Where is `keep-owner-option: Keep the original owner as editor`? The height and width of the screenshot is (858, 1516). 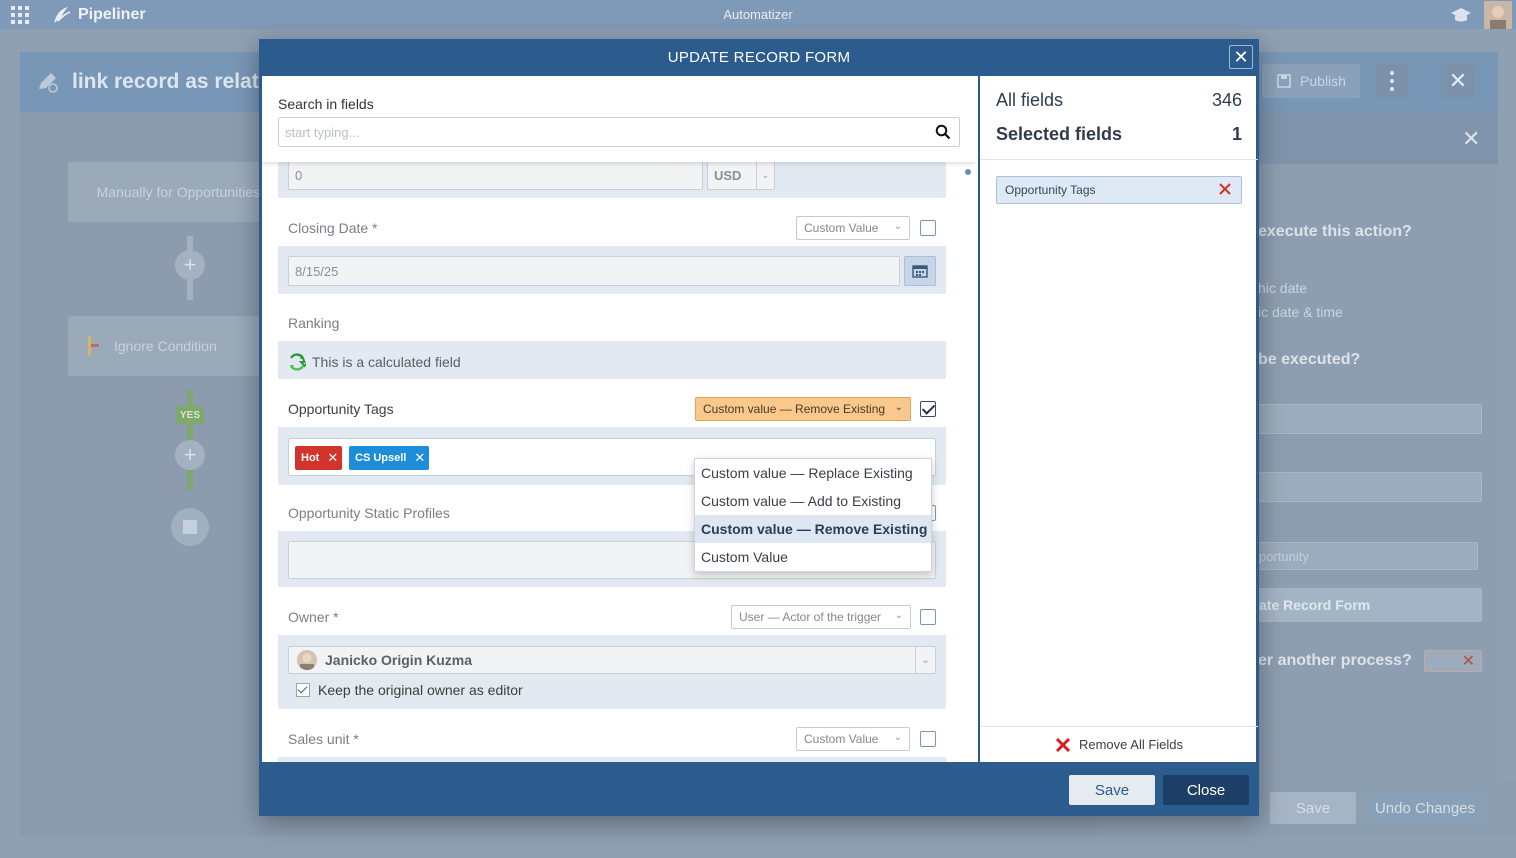 keep-owner-option: Keep the original owner as editor is located at coordinates (409, 690).